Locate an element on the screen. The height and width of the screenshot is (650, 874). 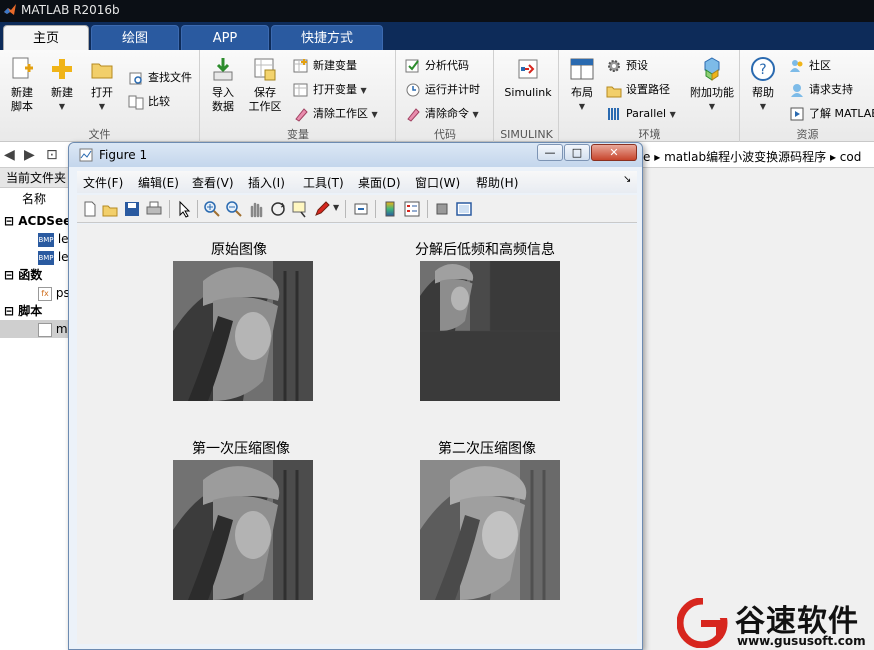
save-workspace-button: 保存 工作区 is located at coordinates (265, 85).